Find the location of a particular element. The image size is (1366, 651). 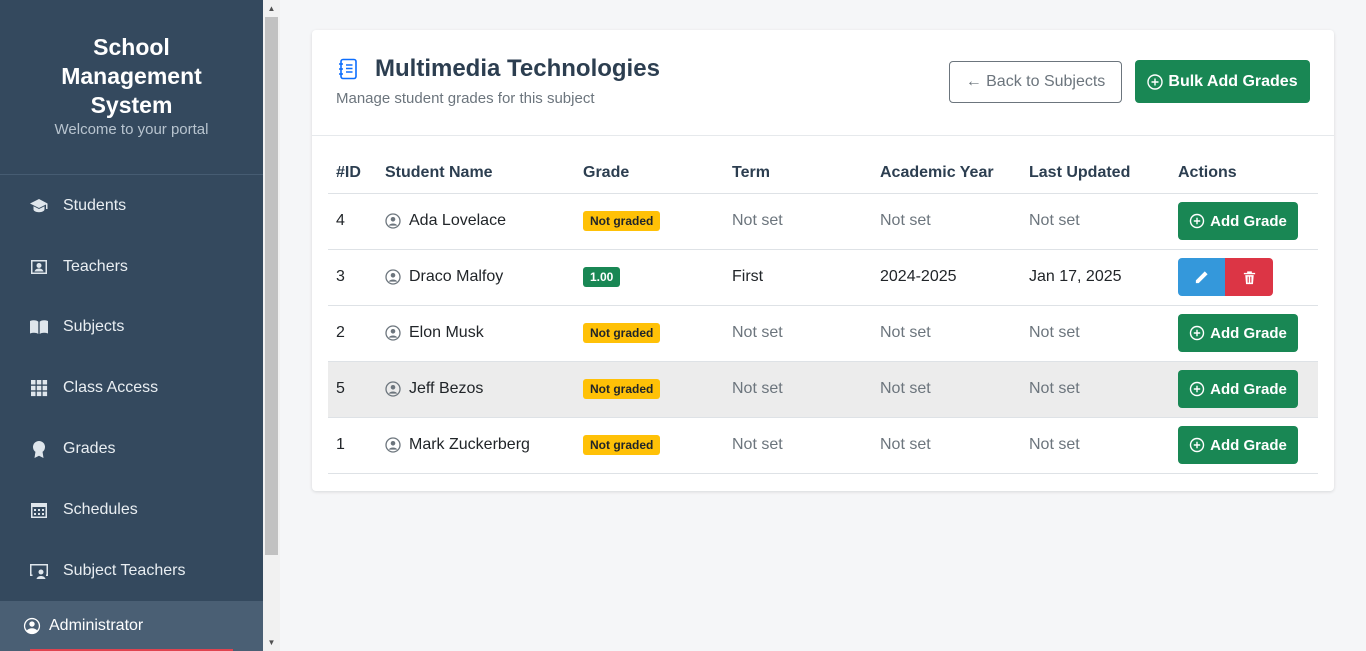

cell-student: Elon Musk is located at coordinates (476, 333).